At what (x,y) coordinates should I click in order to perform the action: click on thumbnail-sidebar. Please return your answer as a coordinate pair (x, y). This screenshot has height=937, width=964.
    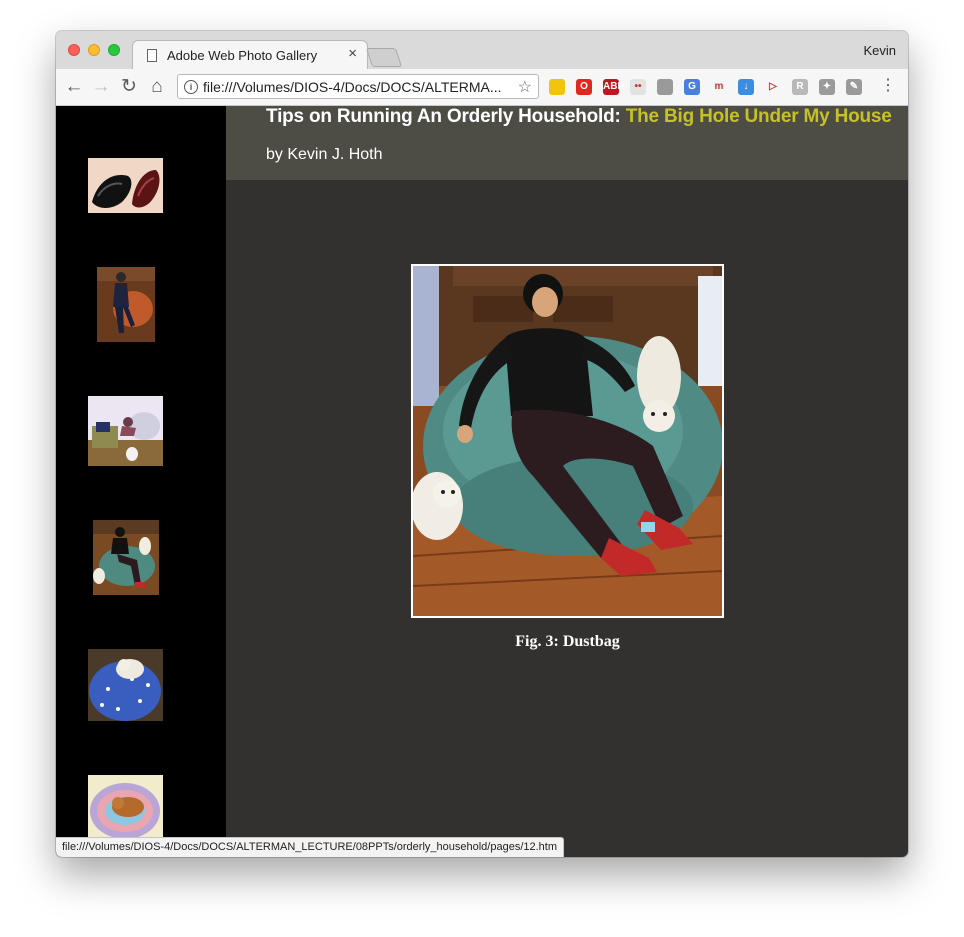
    Looking at the image, I should click on (141, 481).